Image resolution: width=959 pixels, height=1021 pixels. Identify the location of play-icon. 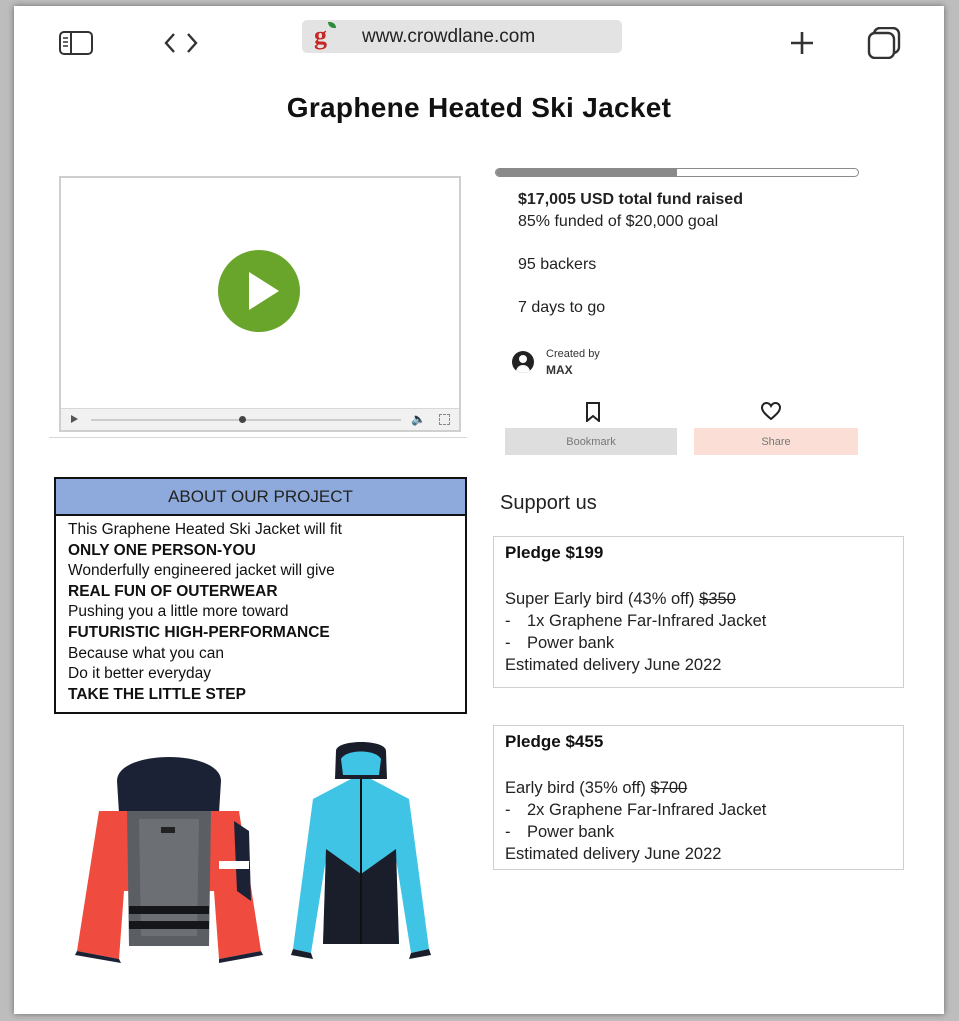
(259, 291).